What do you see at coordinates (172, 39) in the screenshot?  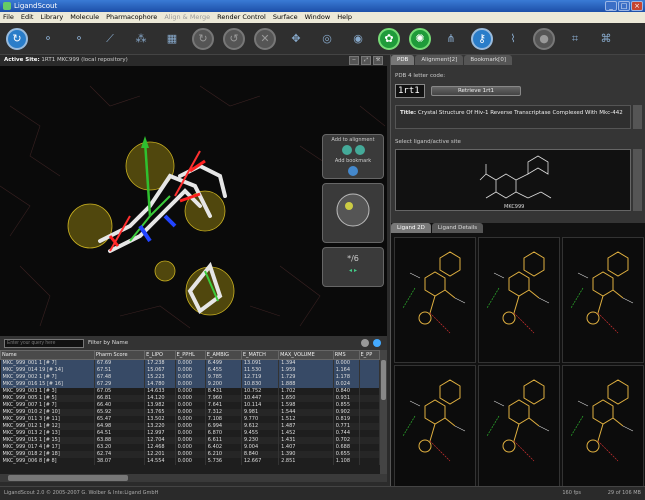 I see `layer-icon: ▦` at bounding box center [172, 39].